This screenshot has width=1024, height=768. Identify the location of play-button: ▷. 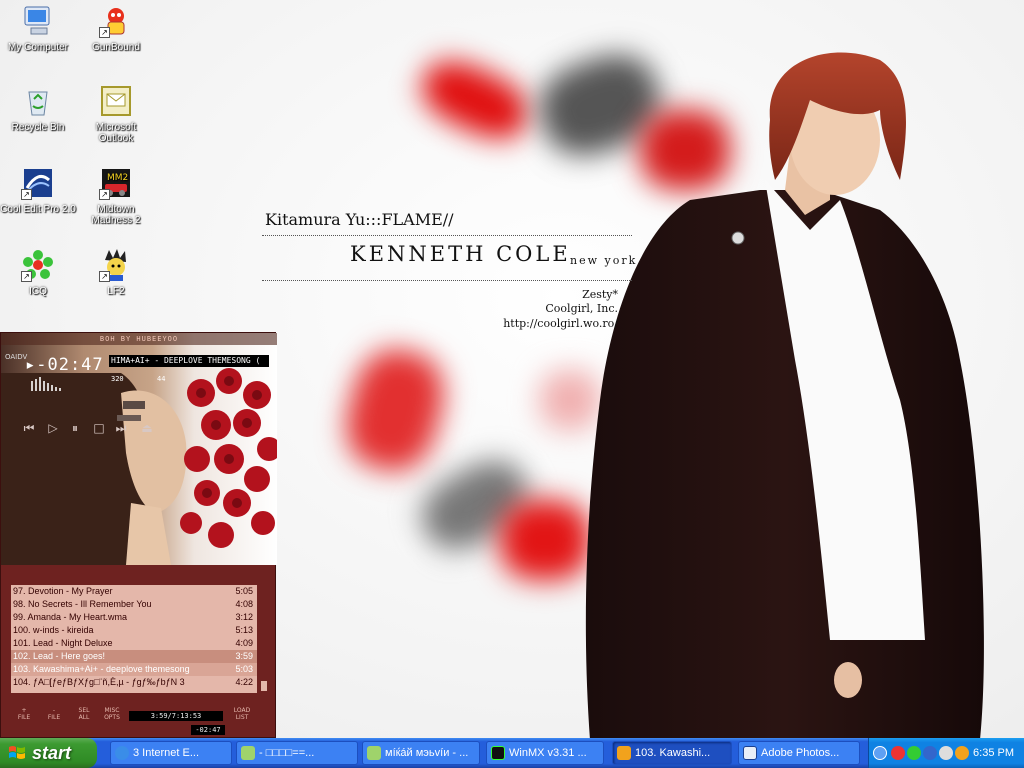
(53, 428).